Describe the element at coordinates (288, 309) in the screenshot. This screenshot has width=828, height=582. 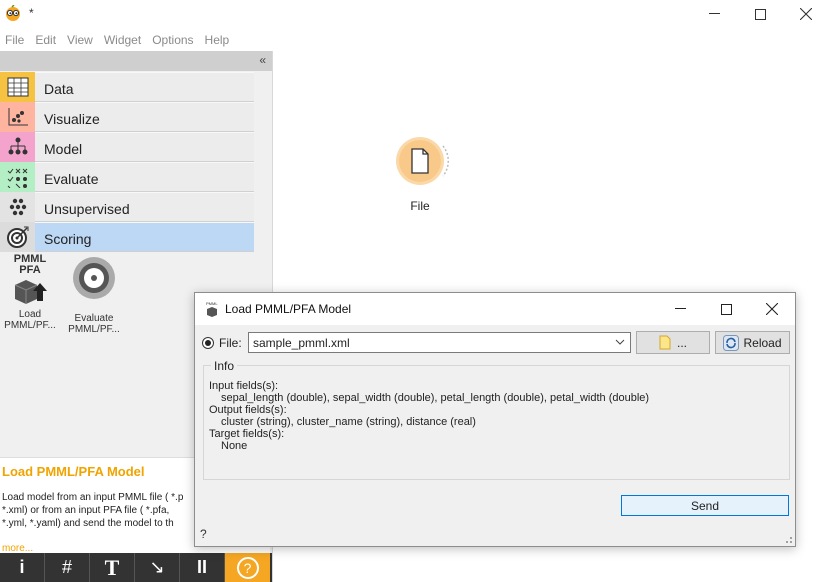
I see `dialog-title: Load PMML/PFA Model` at that location.